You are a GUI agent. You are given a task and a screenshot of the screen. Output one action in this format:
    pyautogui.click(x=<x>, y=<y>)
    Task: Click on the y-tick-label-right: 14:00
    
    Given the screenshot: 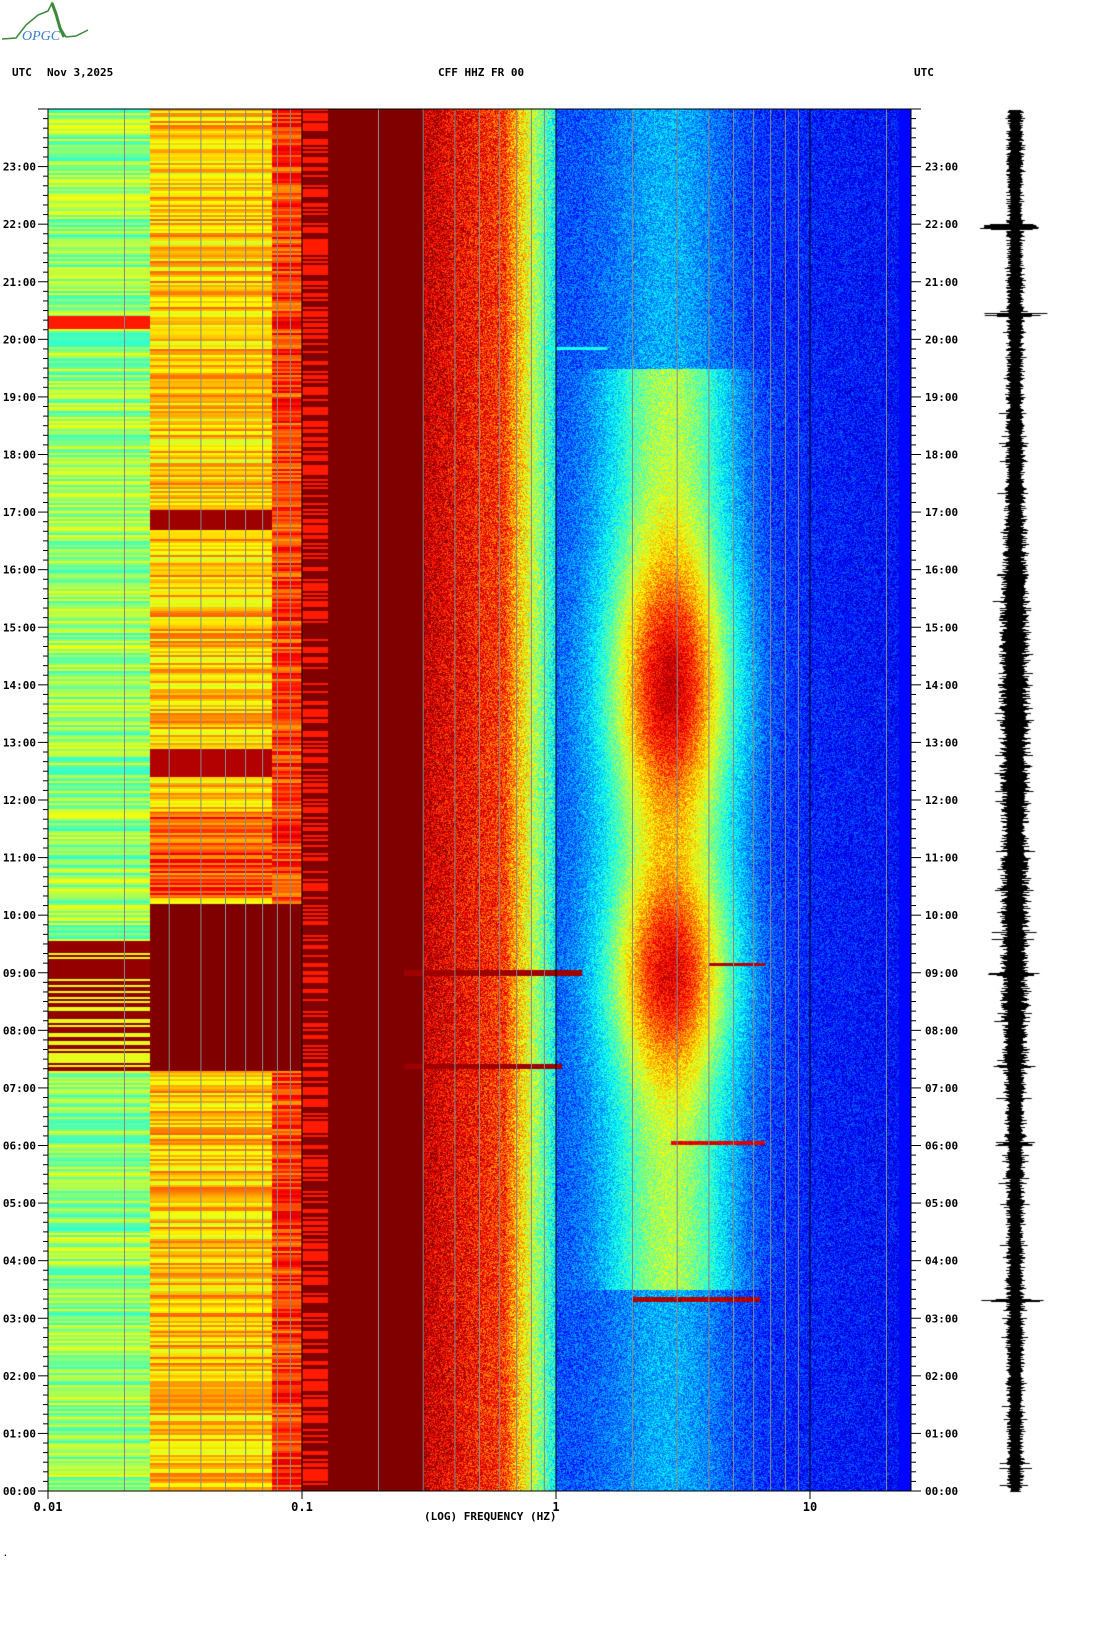 What is the action you would take?
    pyautogui.click(x=941, y=685)
    